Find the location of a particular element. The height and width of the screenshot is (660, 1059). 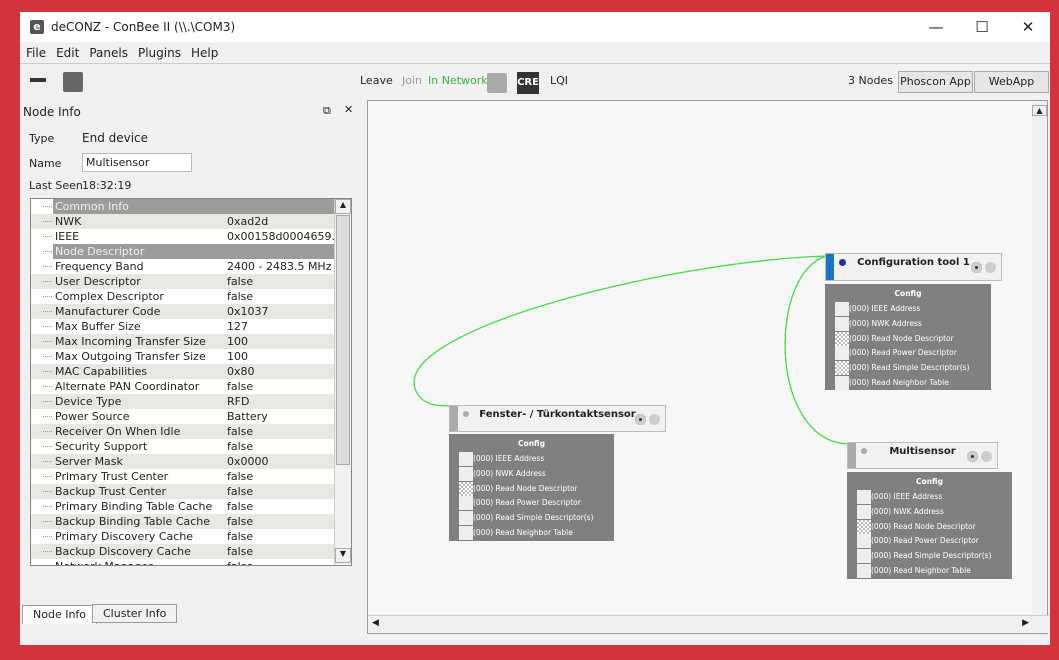

close-button: ✕ is located at coordinates (1028, 27).